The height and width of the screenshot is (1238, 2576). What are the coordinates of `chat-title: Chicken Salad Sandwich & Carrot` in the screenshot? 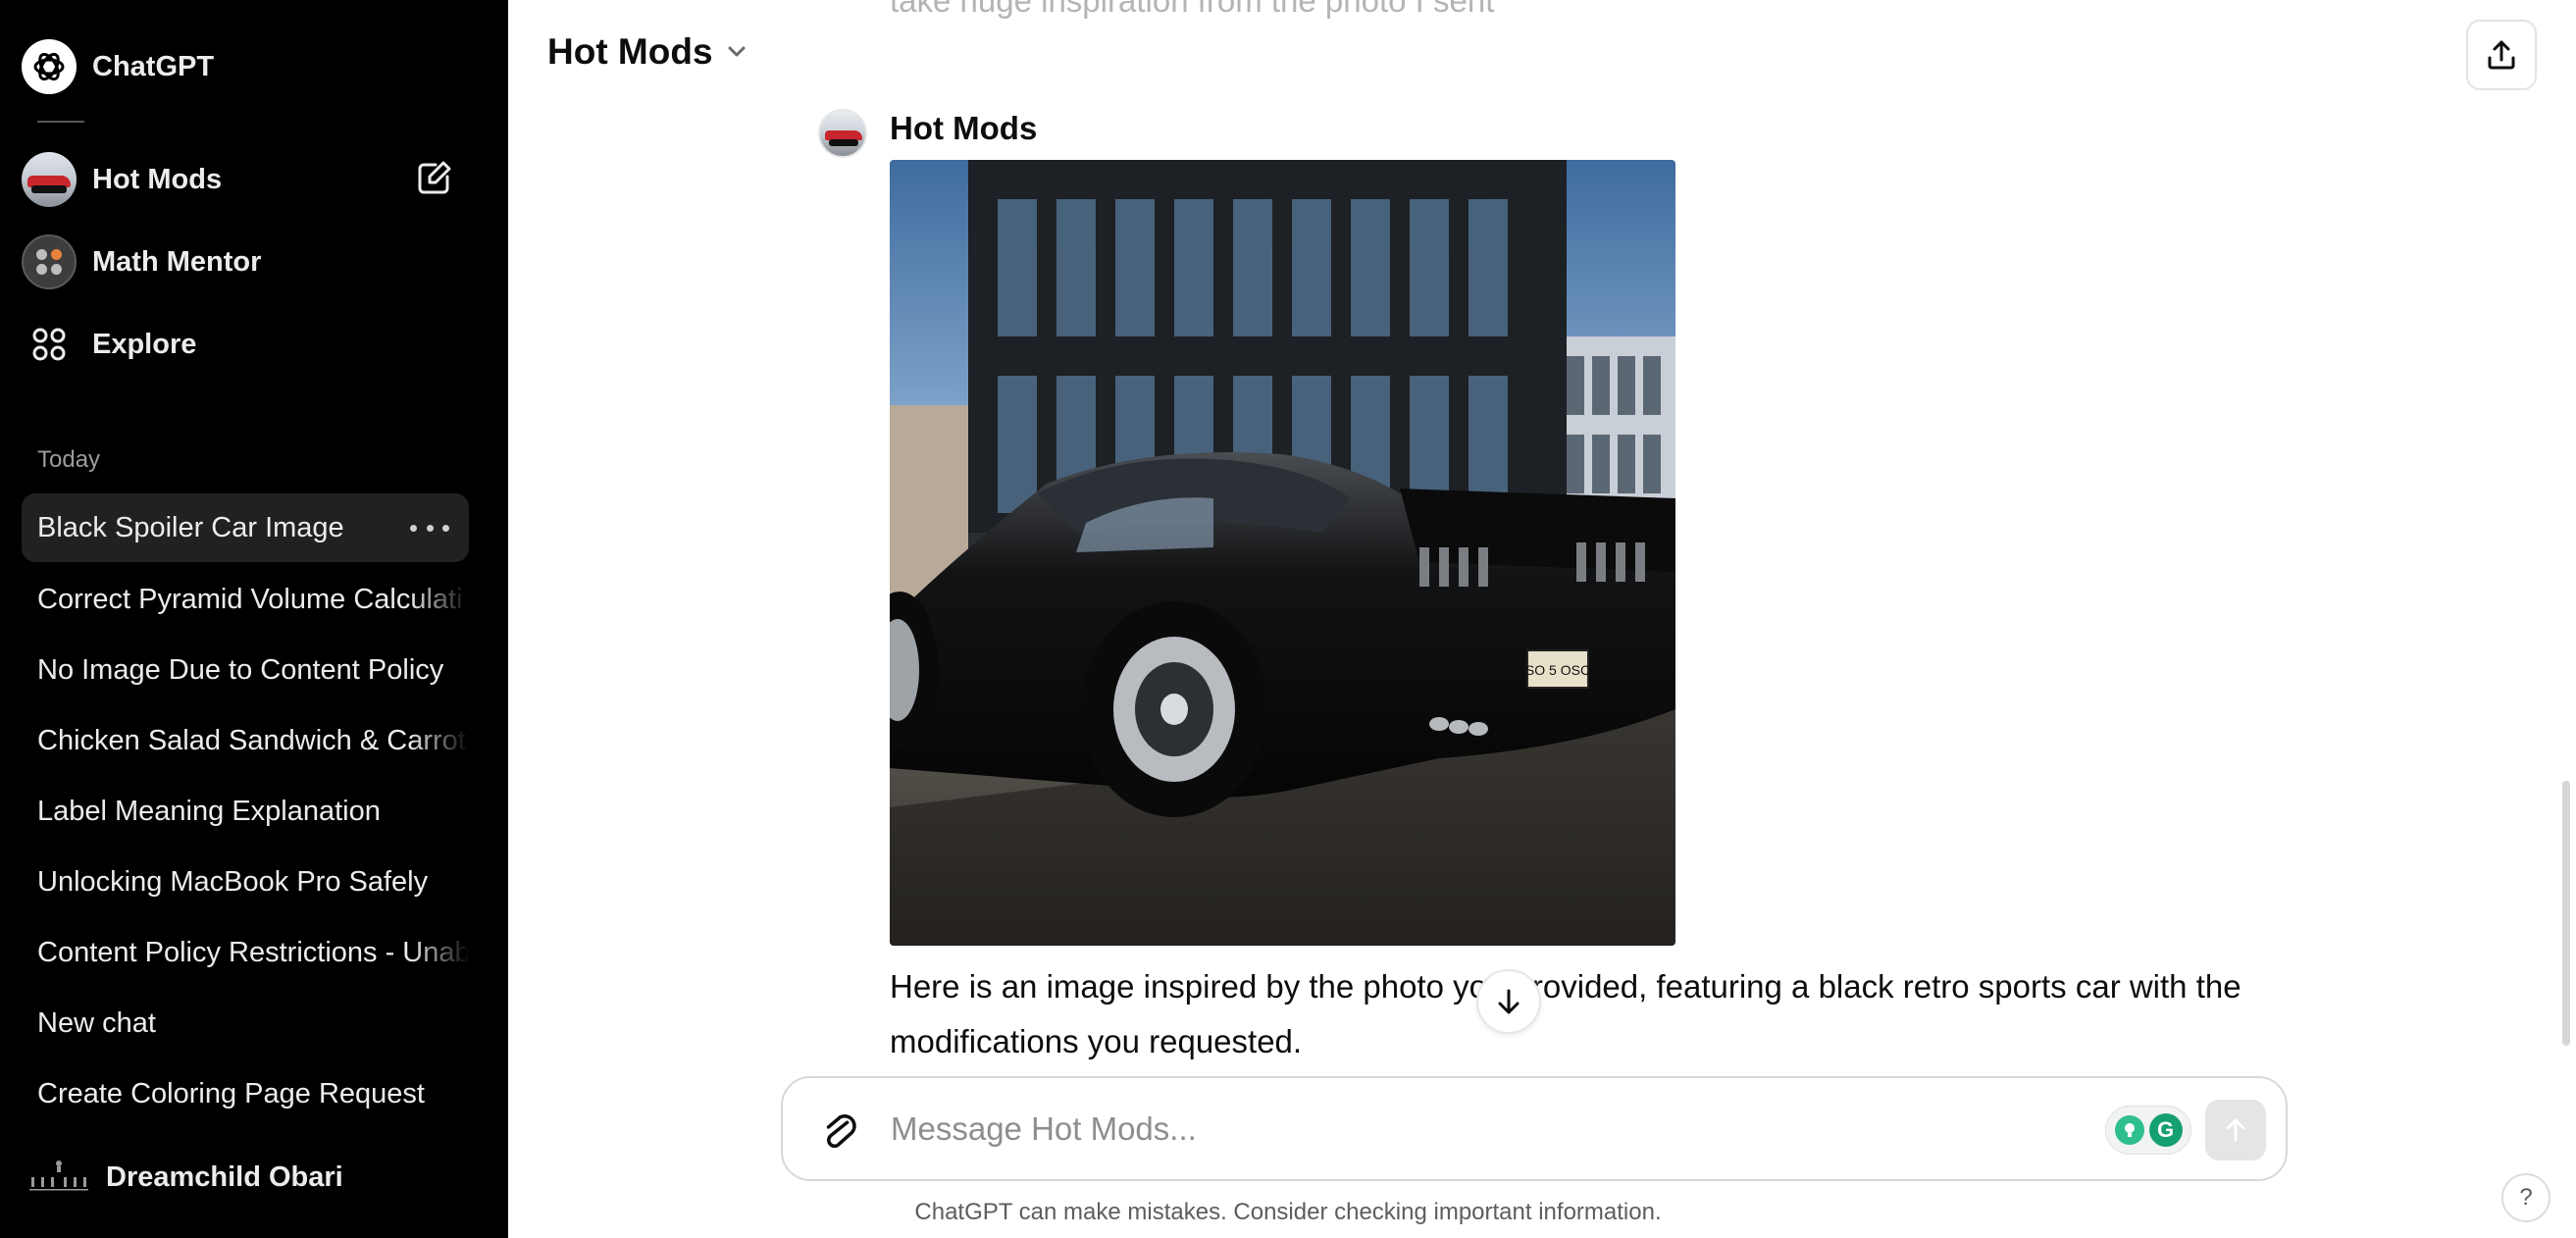 It's located at (251, 740).